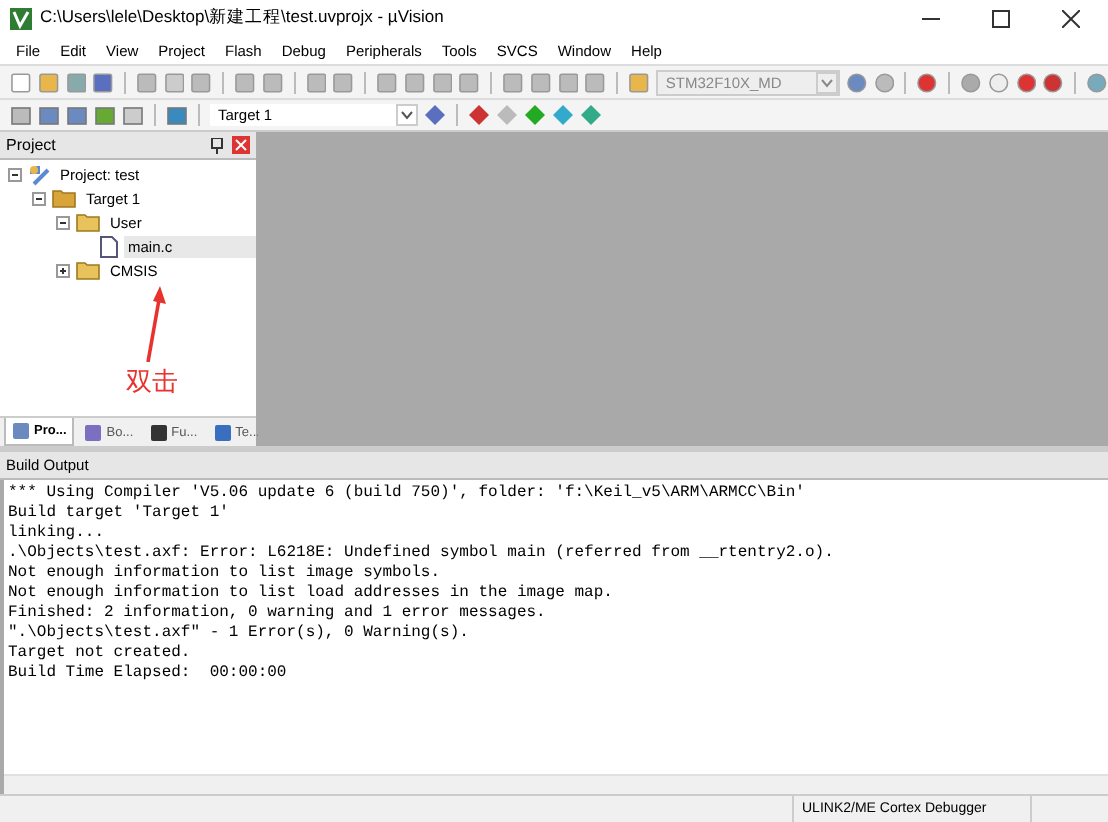 Image resolution: width=1108 pixels, height=822 pixels. What do you see at coordinates (1001, 18) in the screenshot?
I see `maximize-icon` at bounding box center [1001, 18].